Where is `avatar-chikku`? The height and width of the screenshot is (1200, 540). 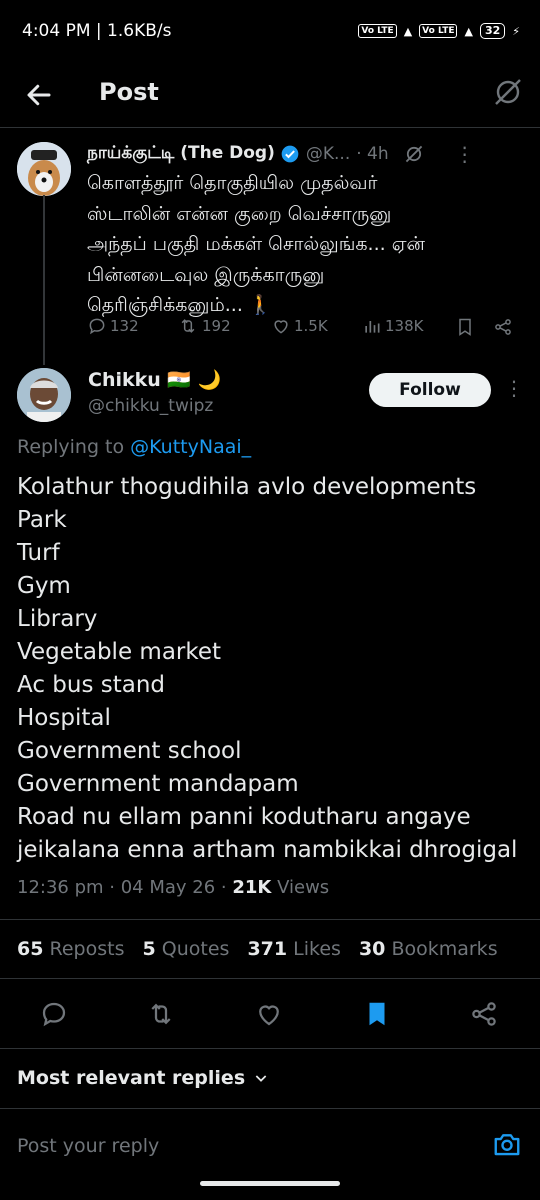
avatar-chikku is located at coordinates (44, 395).